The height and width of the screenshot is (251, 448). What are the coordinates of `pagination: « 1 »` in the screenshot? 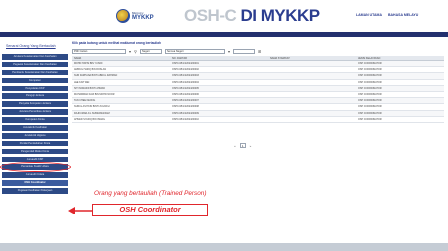 It's located at (242, 145).